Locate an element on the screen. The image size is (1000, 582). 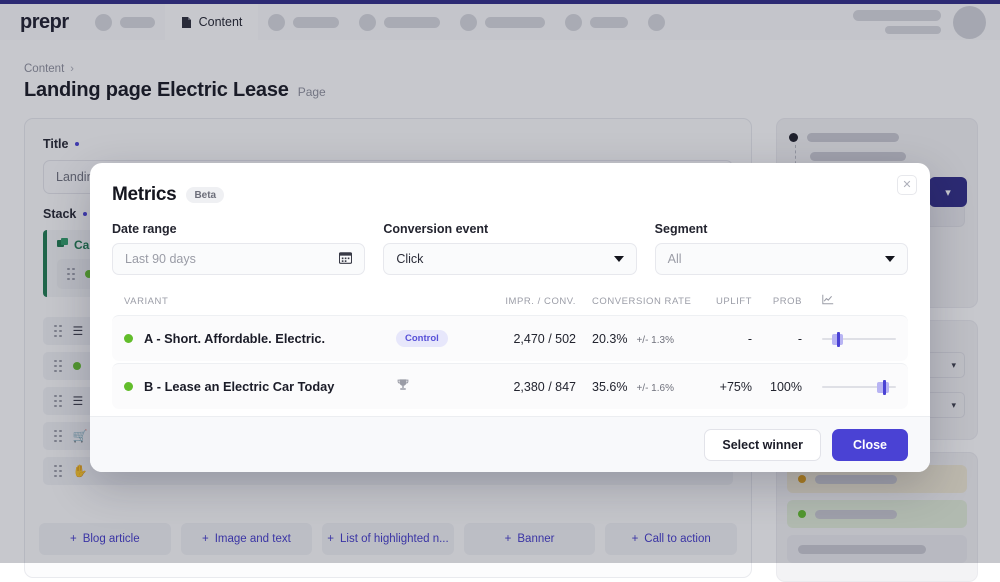
filter-conversion-event: Conversion event Click is located at coordinates (509, 248).